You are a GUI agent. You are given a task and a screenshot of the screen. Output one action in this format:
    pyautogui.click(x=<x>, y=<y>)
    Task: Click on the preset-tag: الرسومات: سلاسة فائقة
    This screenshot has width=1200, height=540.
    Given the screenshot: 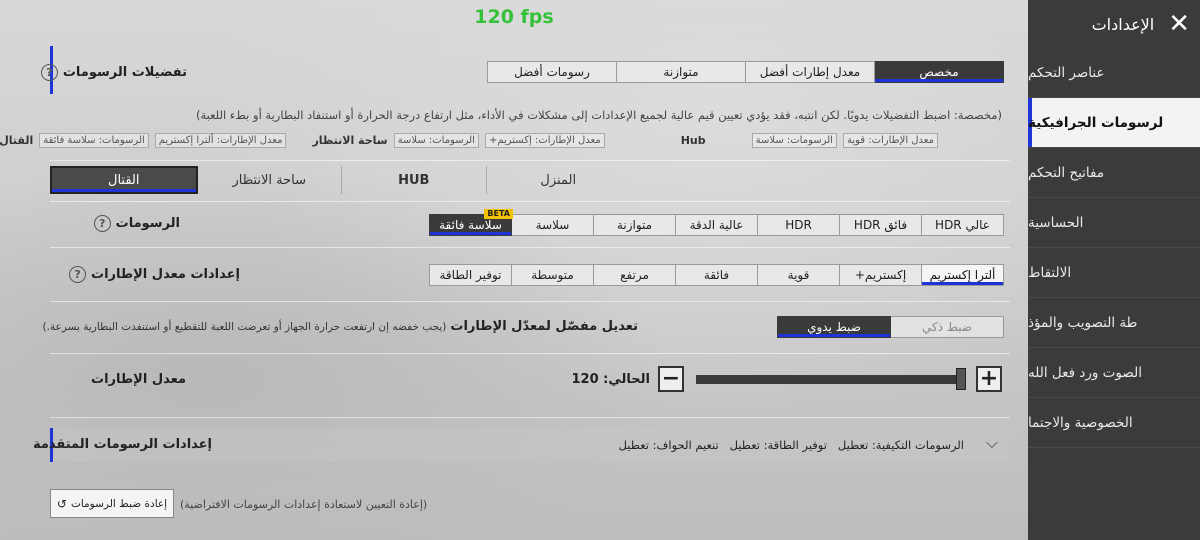 What is the action you would take?
    pyautogui.click(x=94, y=140)
    